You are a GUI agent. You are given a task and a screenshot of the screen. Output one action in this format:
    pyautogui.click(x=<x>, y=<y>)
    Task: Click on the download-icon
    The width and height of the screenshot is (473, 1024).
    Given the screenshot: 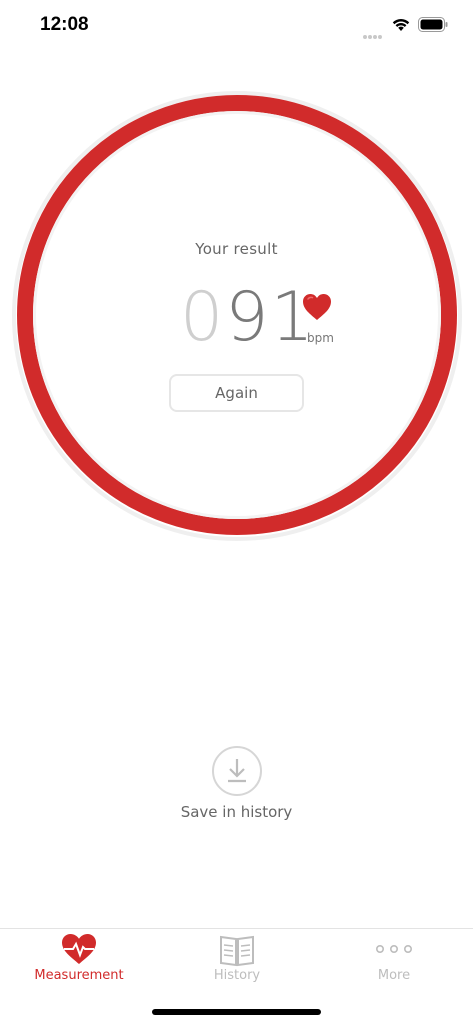 What is the action you would take?
    pyautogui.click(x=237, y=771)
    